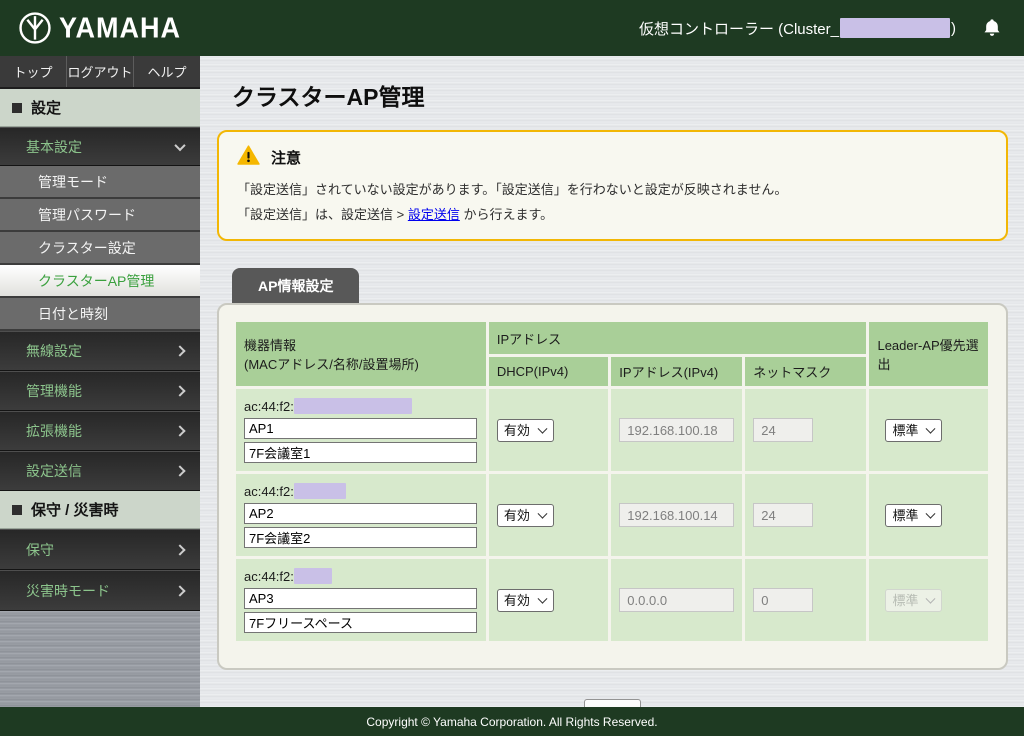 The height and width of the screenshot is (736, 1024). I want to click on sidebar-item-date-time: 日付と時刻, so click(100, 314).